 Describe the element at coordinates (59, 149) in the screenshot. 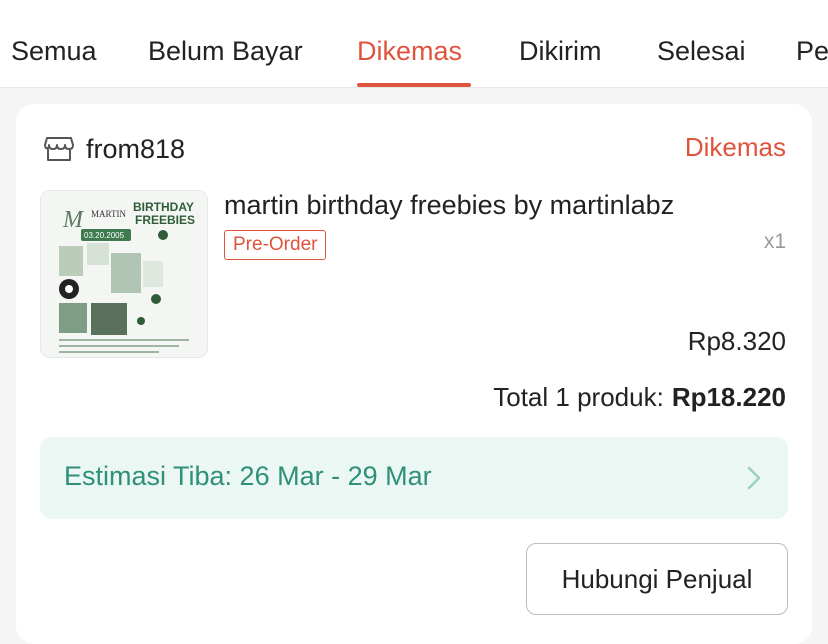

I see `store-icon` at that location.